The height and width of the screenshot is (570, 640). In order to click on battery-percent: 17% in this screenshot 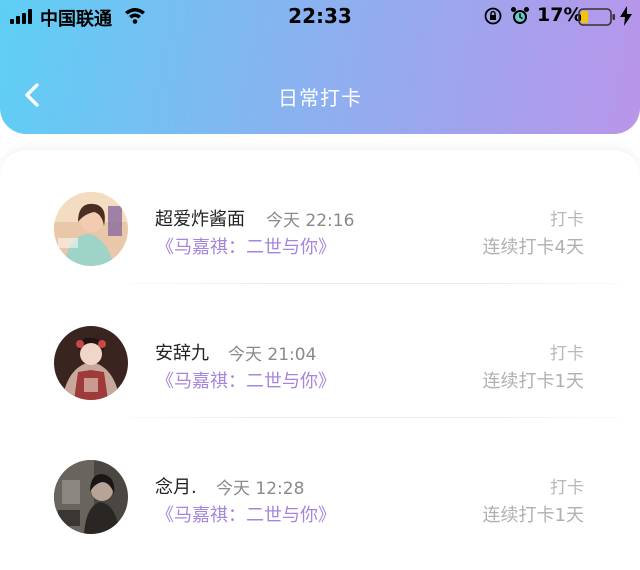, I will do `click(560, 15)`.